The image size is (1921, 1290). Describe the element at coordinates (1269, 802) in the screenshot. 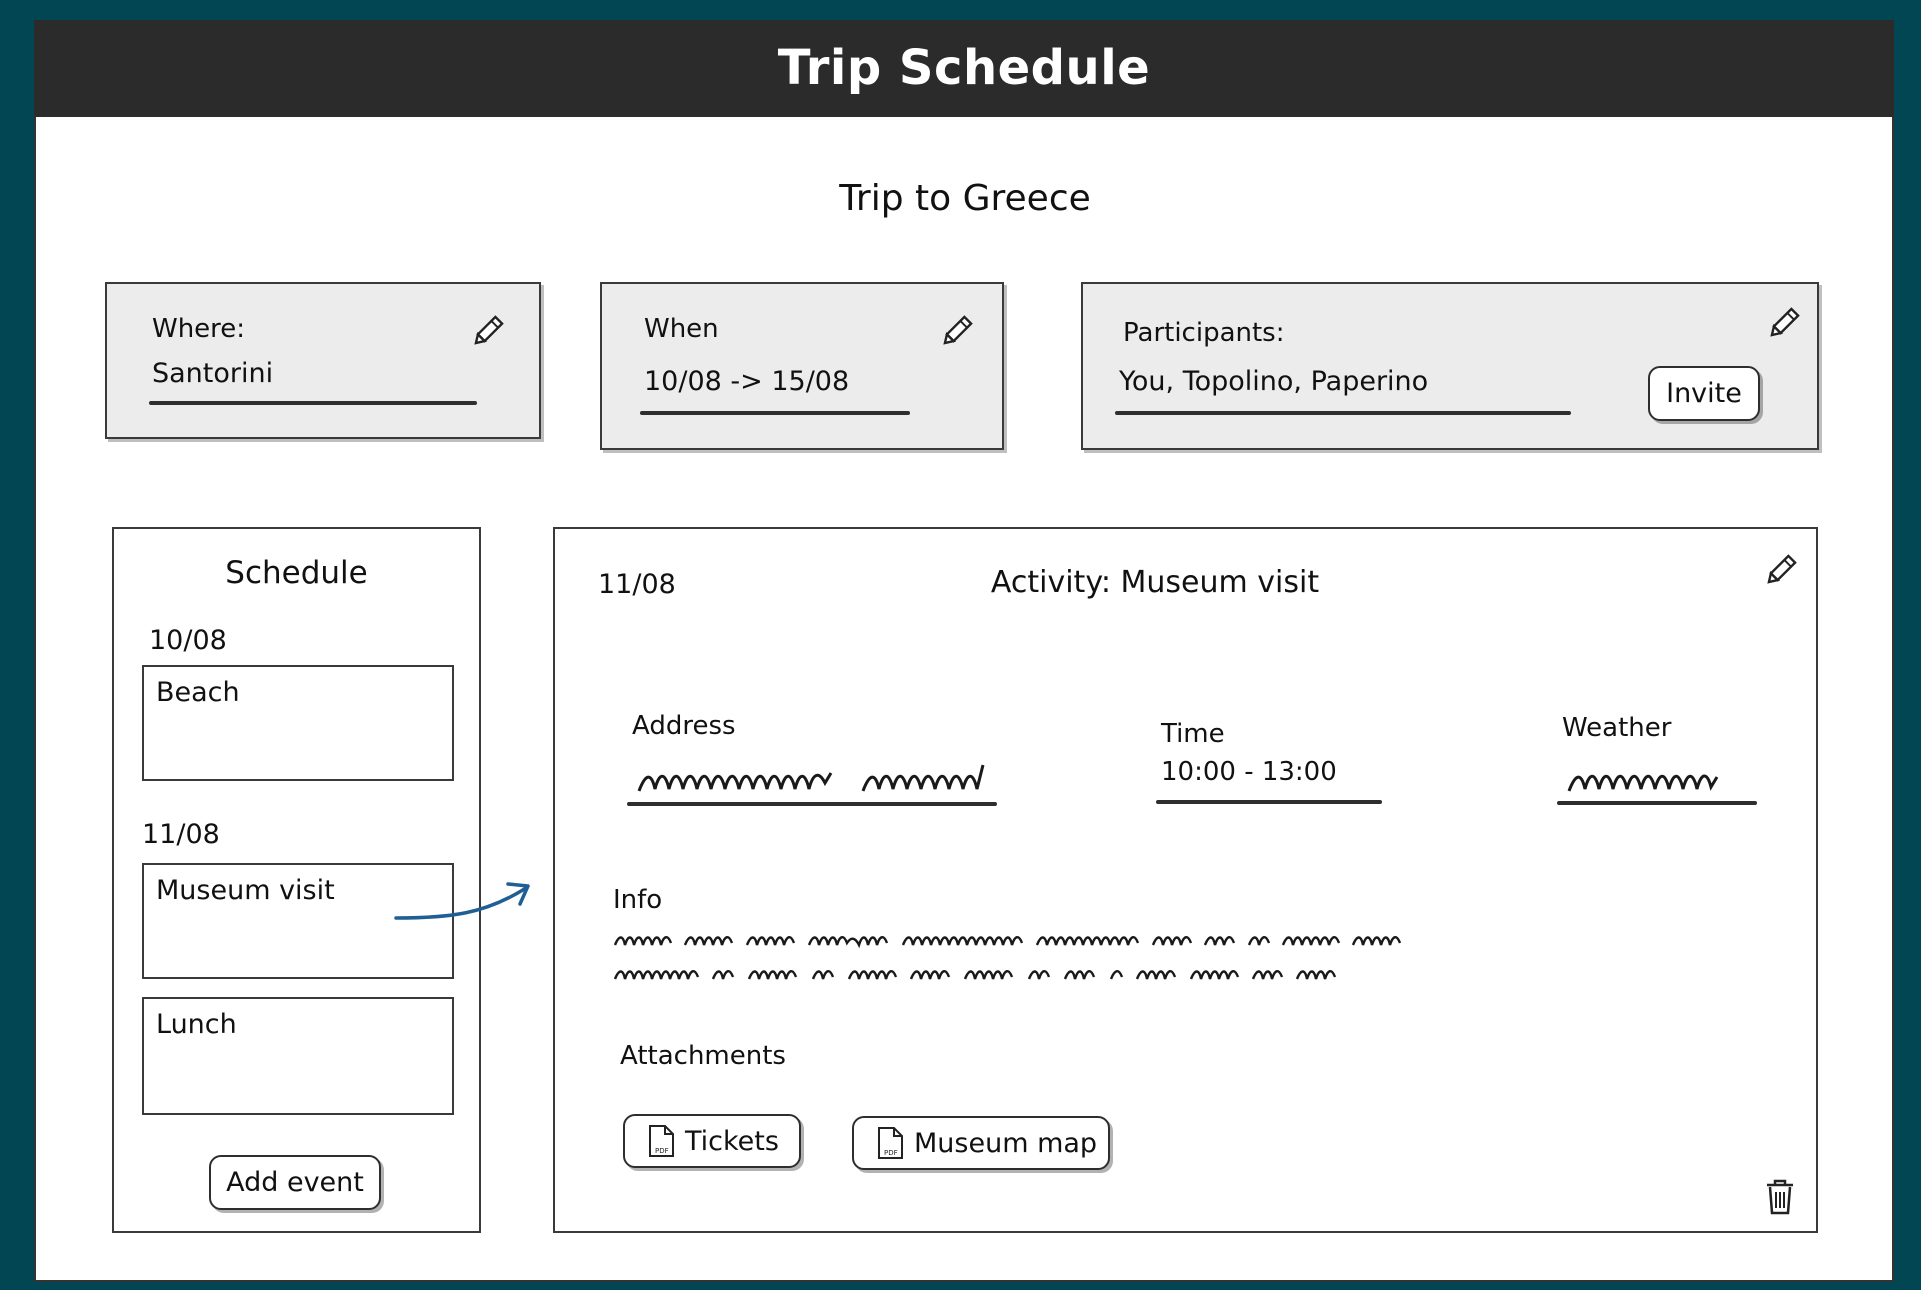

I see `time-underline` at that location.